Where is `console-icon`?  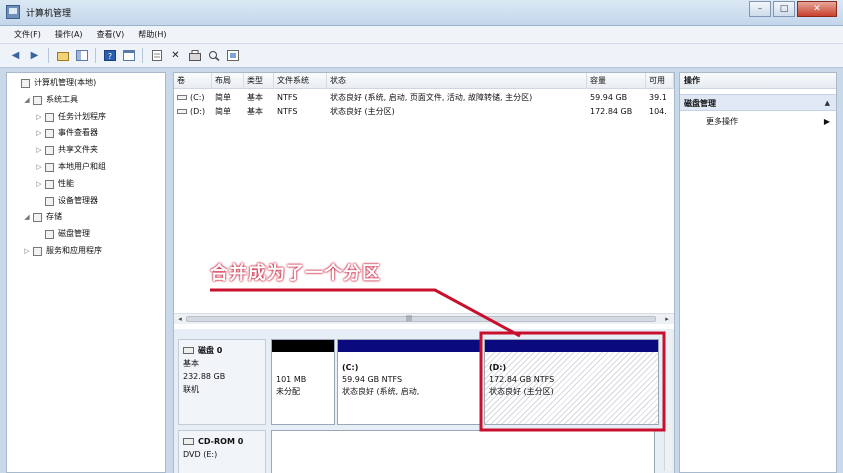 console-icon is located at coordinates (128, 55).